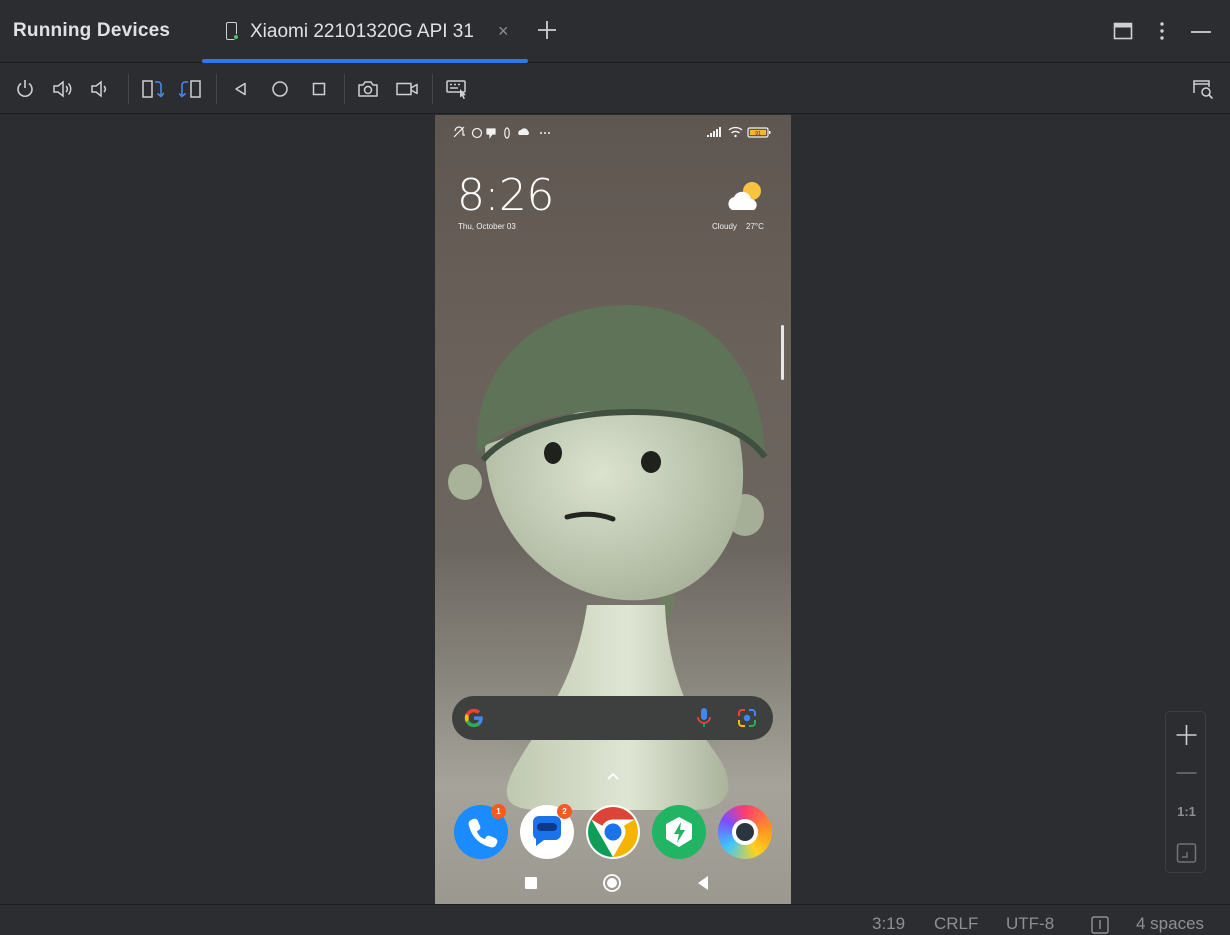 The height and width of the screenshot is (935, 1230). I want to click on tab-device: Xiaomi 22101320G API 31 ×, so click(365, 31).